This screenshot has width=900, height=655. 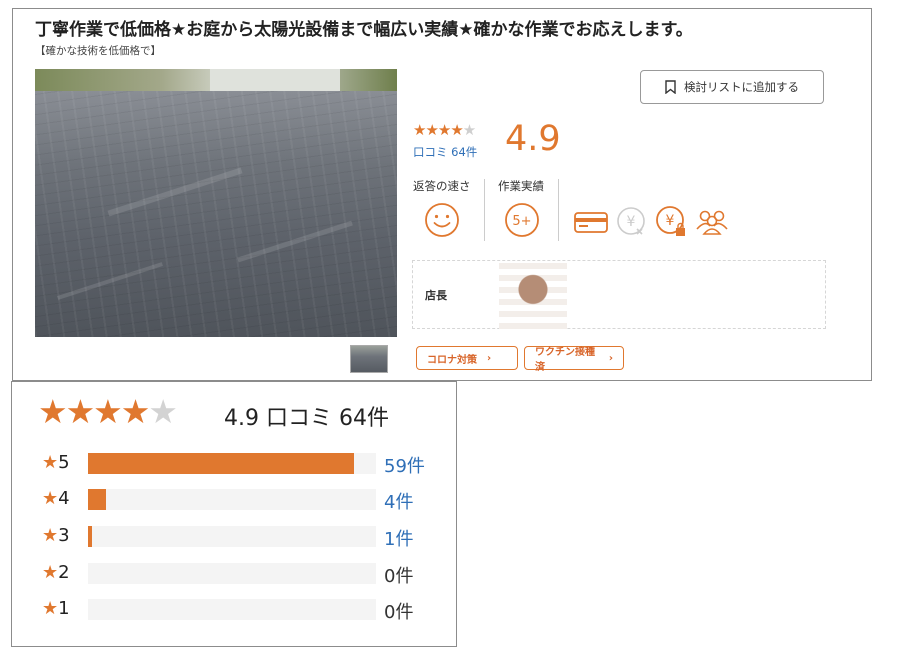 What do you see at coordinates (452, 360) in the screenshot?
I see `tag-label: コロナ対策` at bounding box center [452, 360].